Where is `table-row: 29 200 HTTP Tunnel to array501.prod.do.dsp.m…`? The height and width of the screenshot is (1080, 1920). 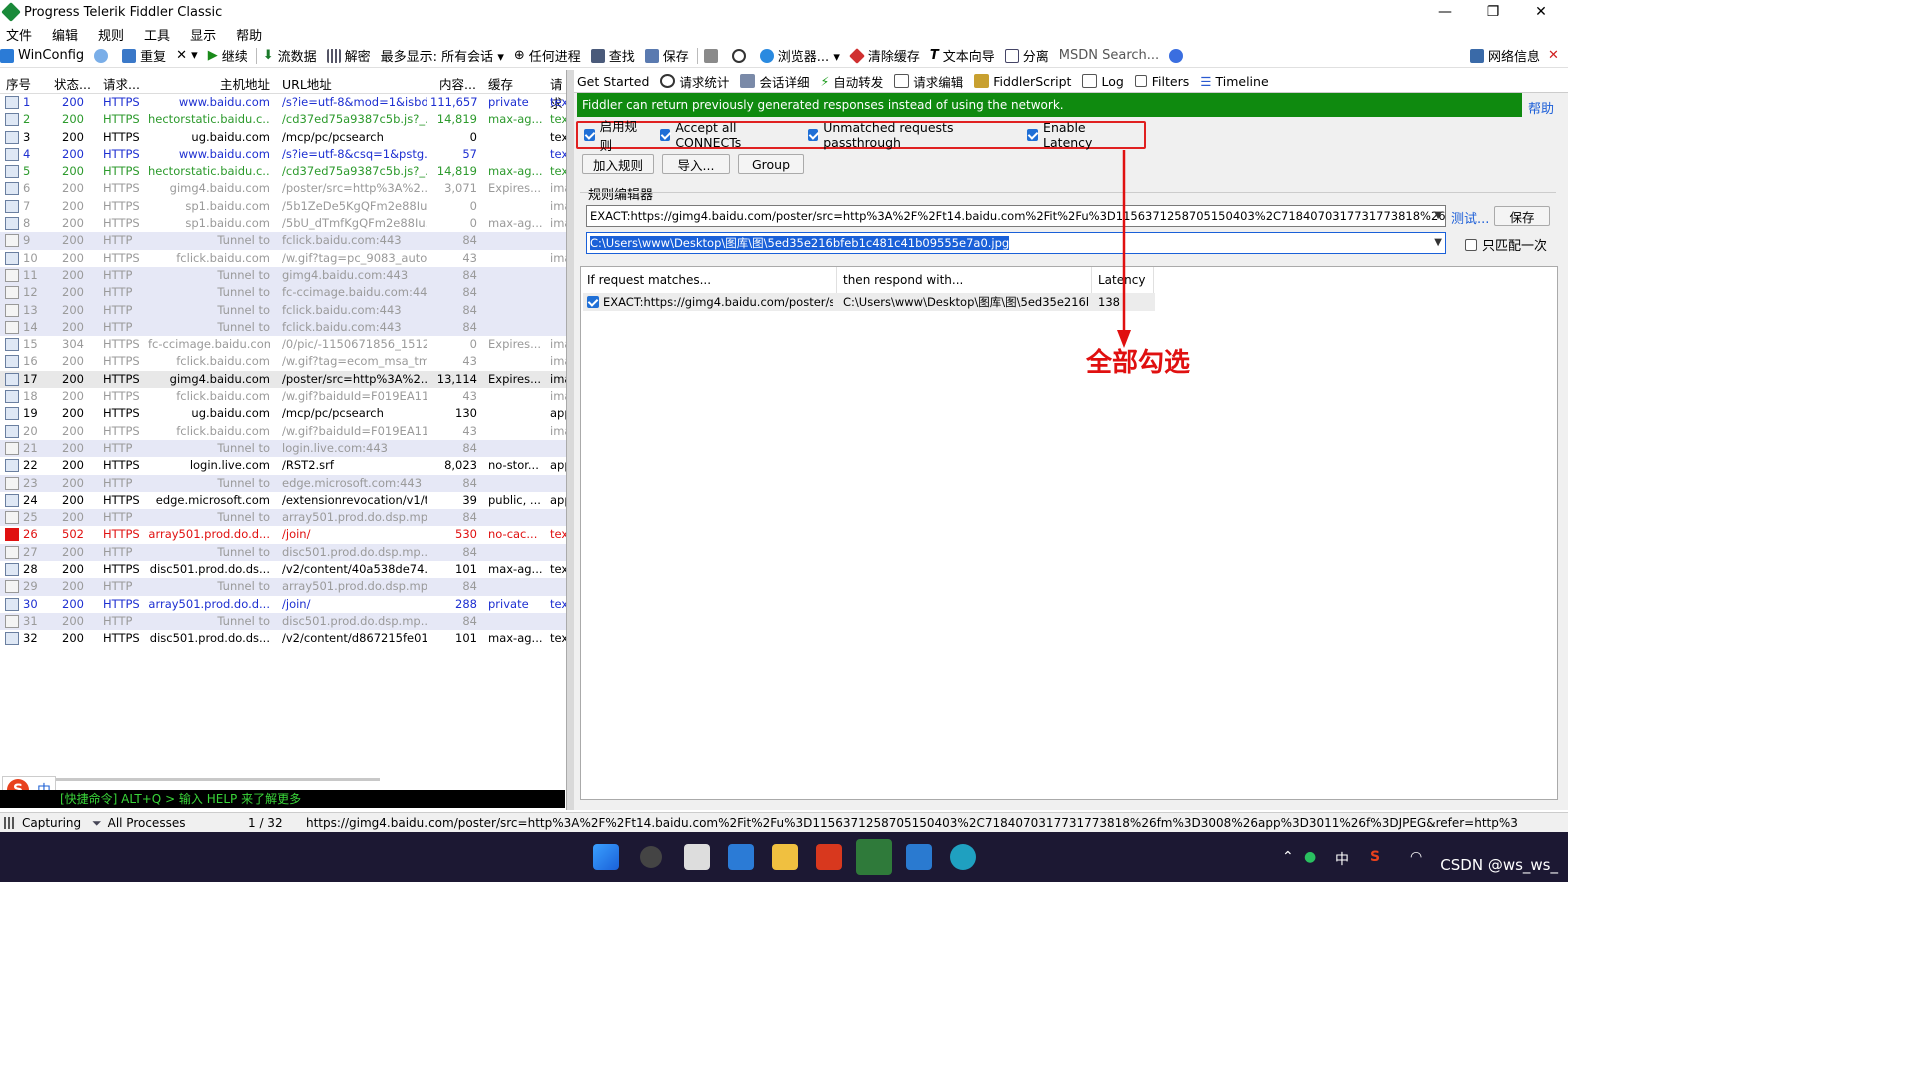 table-row: 29 200 HTTP Tunnel to array501.prod.do.dsp.m… is located at coordinates (283, 587).